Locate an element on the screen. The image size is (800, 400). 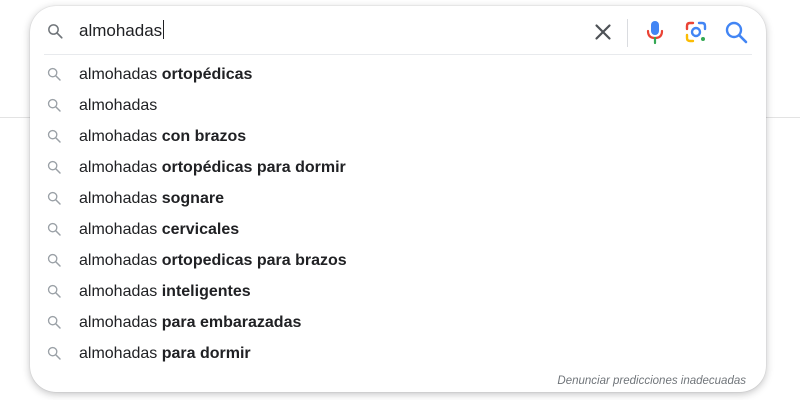
suggestion-text: almohadas is located at coordinates (118, 106).